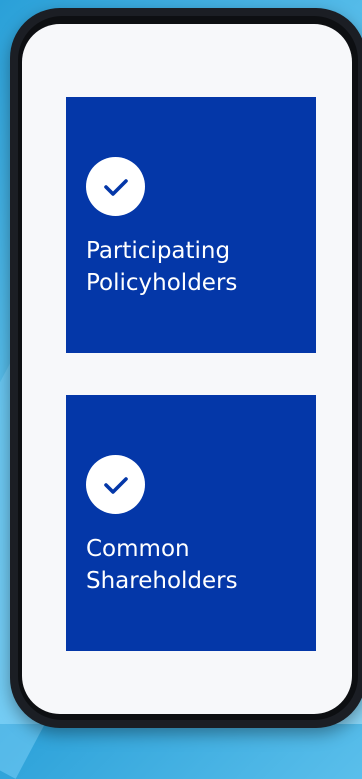  Describe the element at coordinates (162, 267) in the screenshot. I see `option-label: Participating Policyholders` at that location.